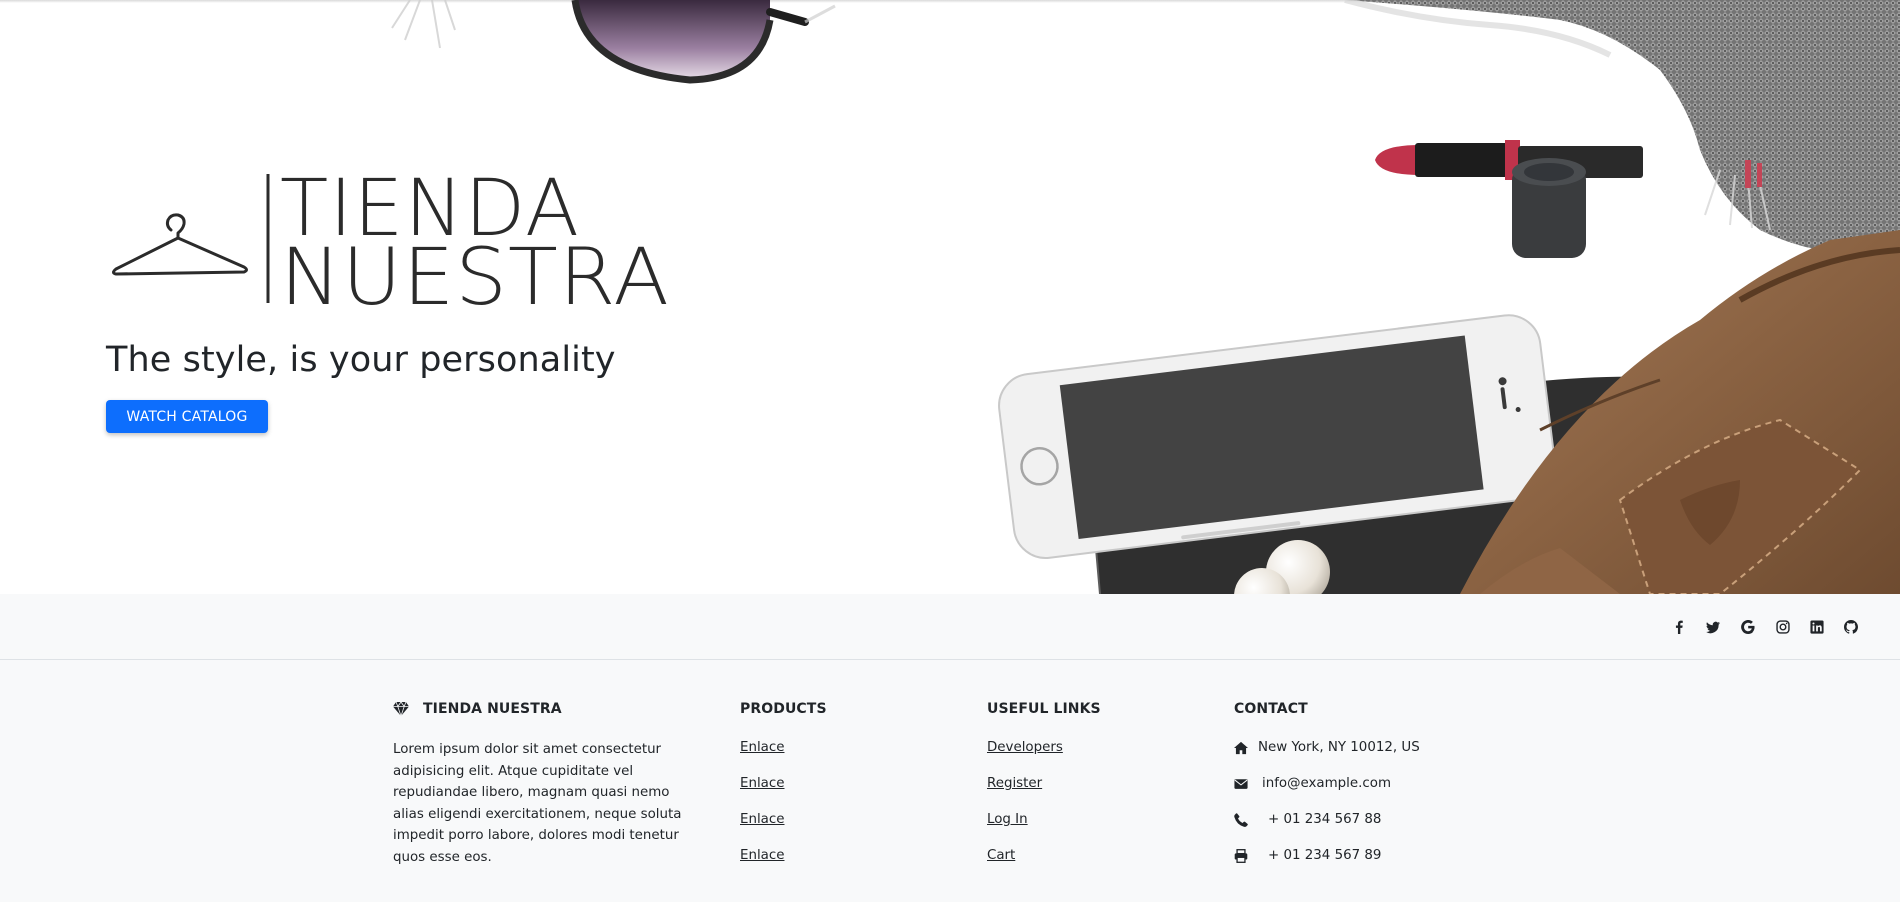 The width and height of the screenshot is (1900, 902). What do you see at coordinates (1817, 627) in the screenshot?
I see `linkedin-icon` at bounding box center [1817, 627].